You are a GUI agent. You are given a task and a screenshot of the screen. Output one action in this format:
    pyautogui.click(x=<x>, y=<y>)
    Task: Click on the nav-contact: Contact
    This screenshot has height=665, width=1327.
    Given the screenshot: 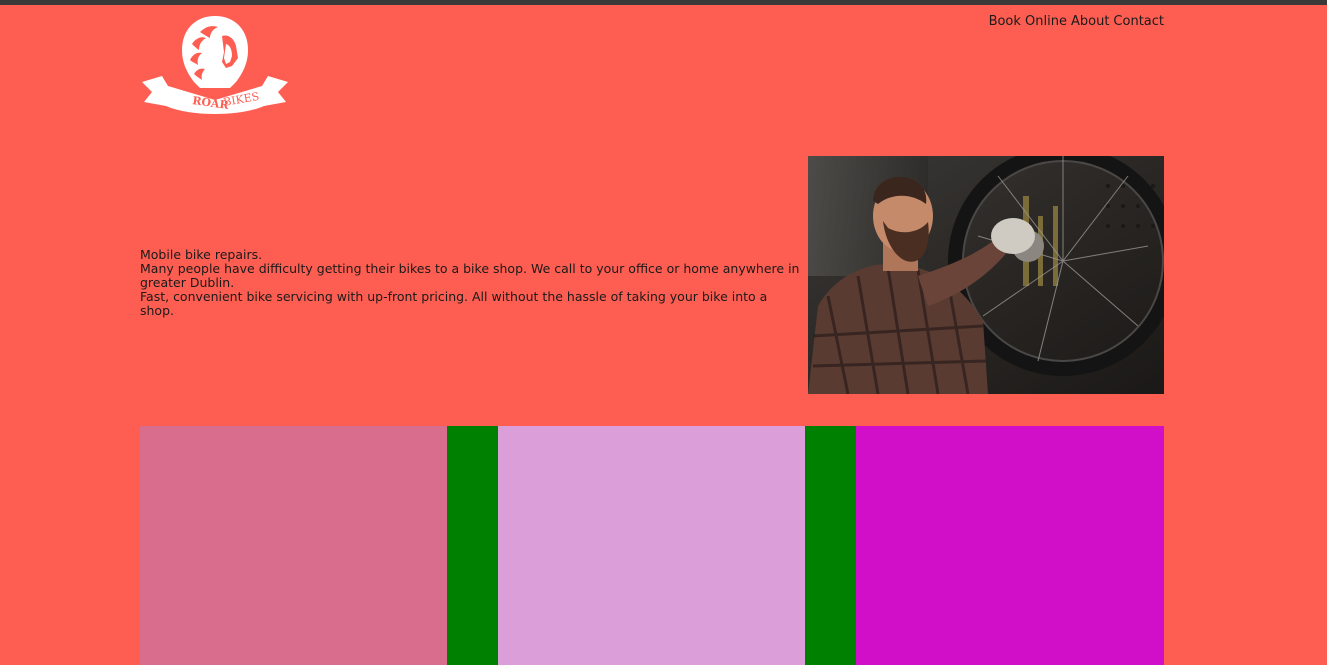 What is the action you would take?
    pyautogui.click(x=1138, y=21)
    